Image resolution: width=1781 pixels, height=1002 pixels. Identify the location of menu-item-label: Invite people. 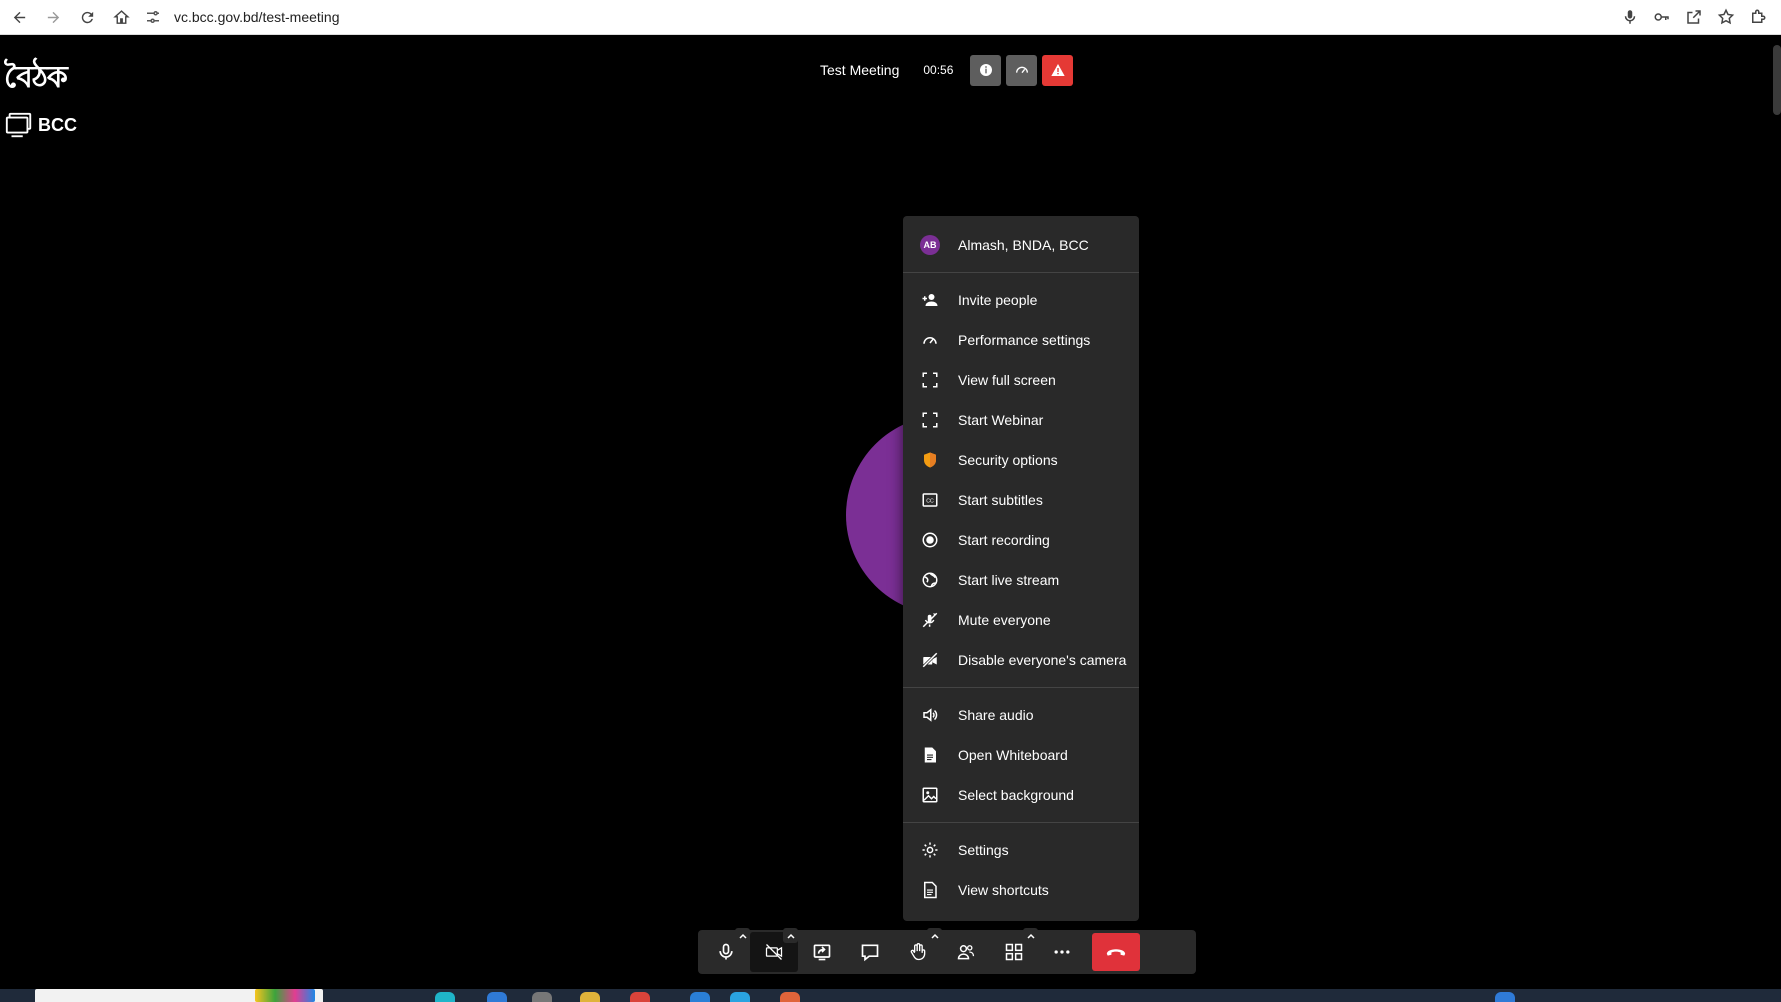
(998, 300).